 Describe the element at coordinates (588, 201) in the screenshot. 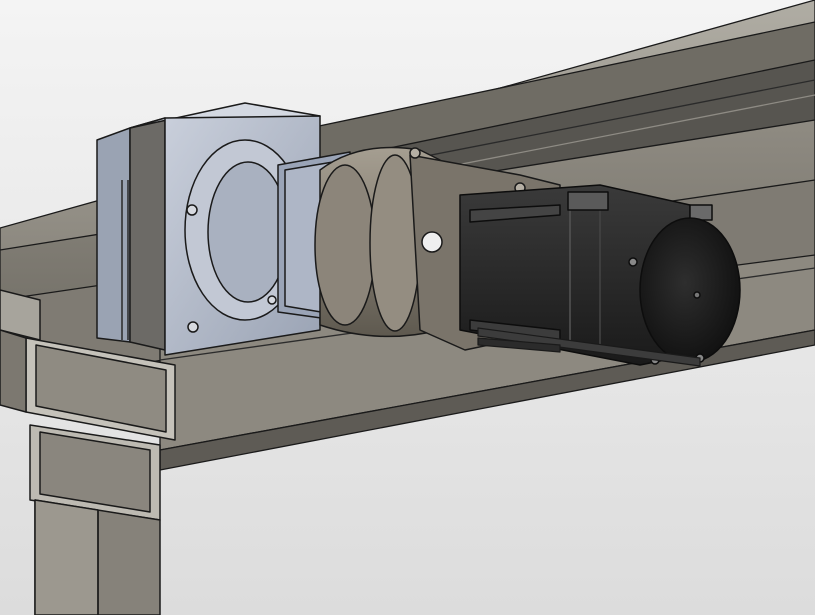

I see `motor-connector` at that location.